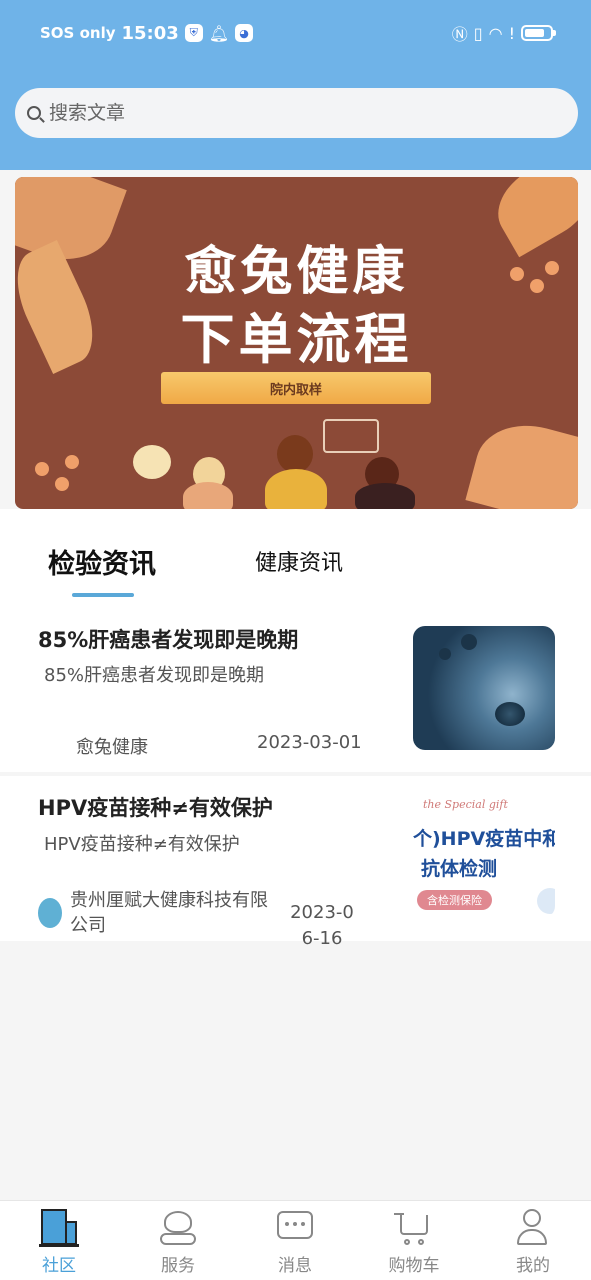  What do you see at coordinates (112, 747) in the screenshot?
I see `article-author: 愈兔健康` at bounding box center [112, 747].